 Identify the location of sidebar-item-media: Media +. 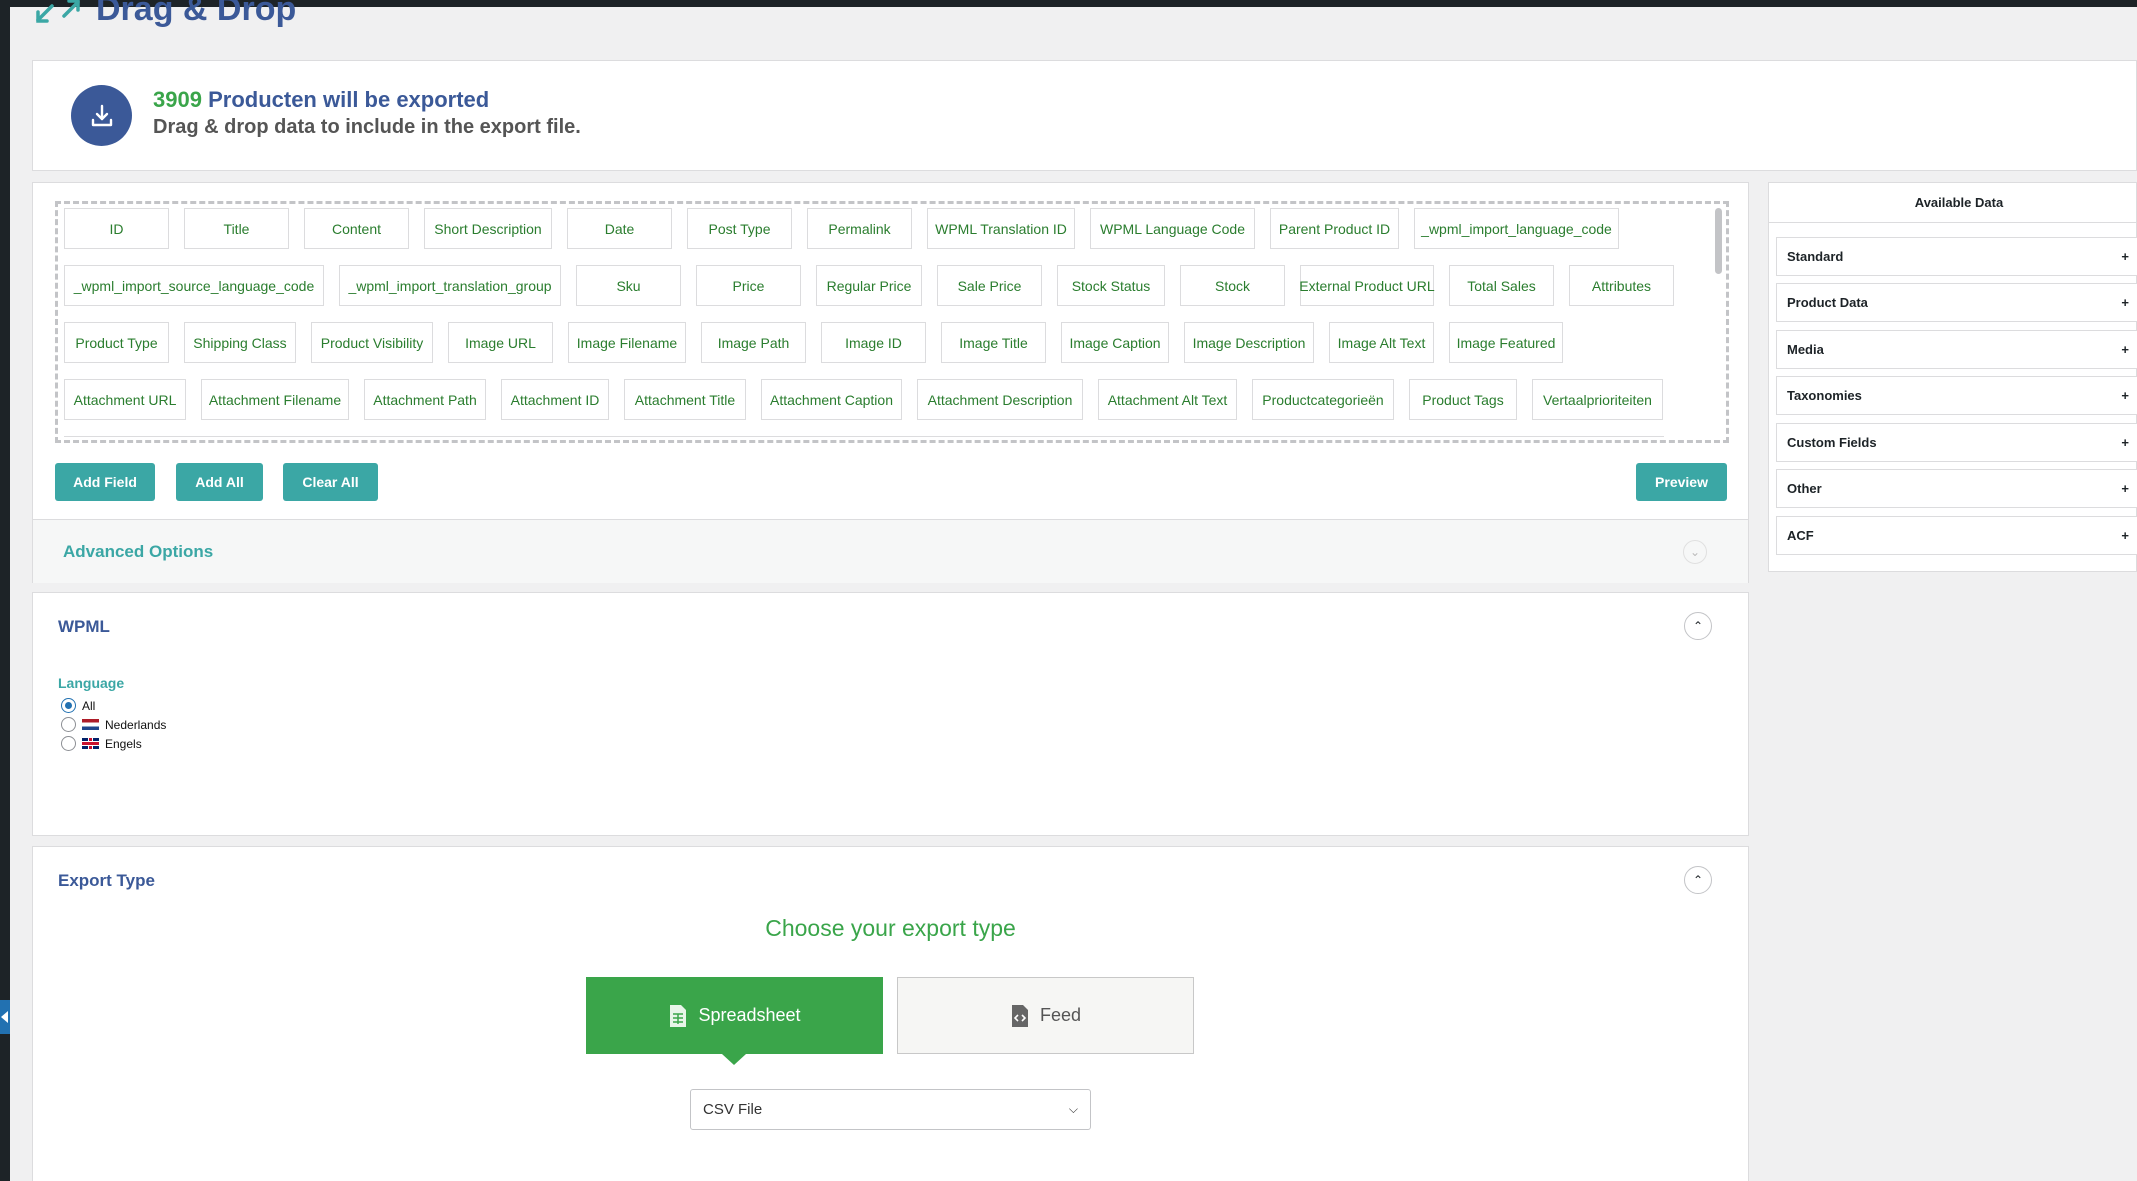
(1956, 349).